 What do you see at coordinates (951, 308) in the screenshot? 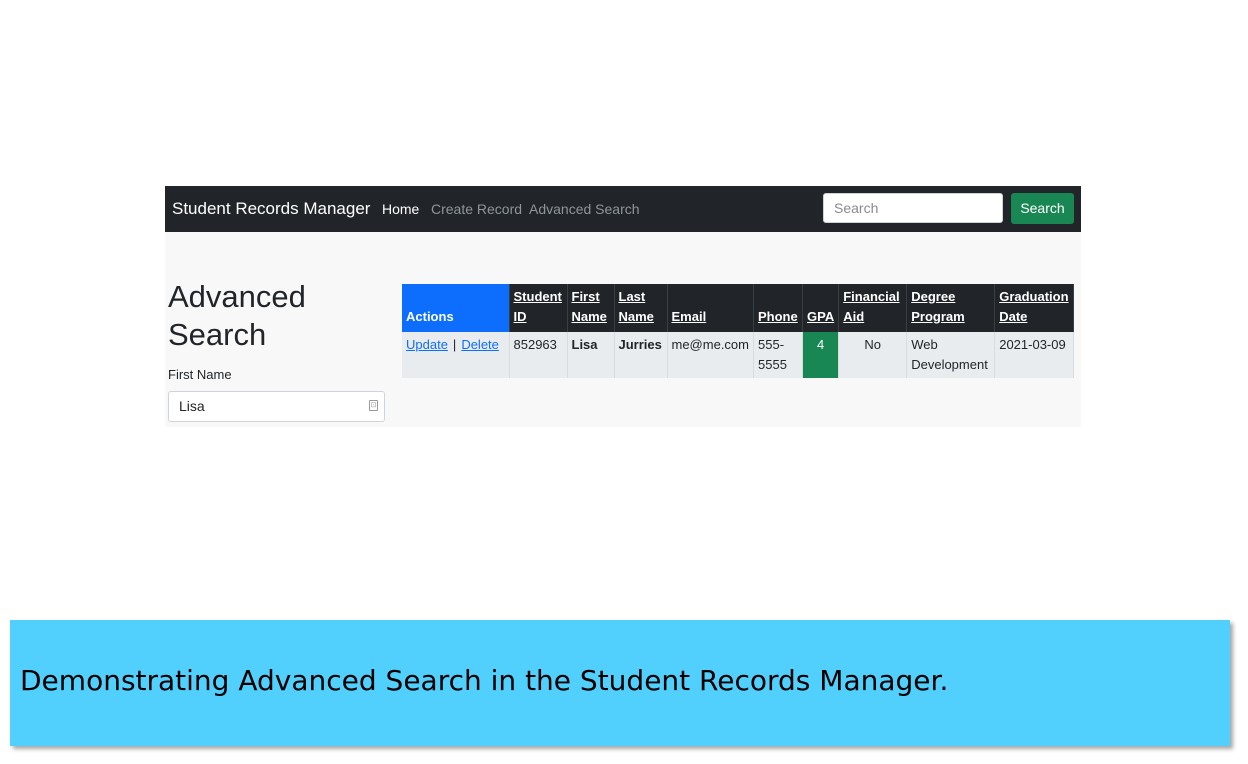
I see `header-degree-program: Degree Program` at bounding box center [951, 308].